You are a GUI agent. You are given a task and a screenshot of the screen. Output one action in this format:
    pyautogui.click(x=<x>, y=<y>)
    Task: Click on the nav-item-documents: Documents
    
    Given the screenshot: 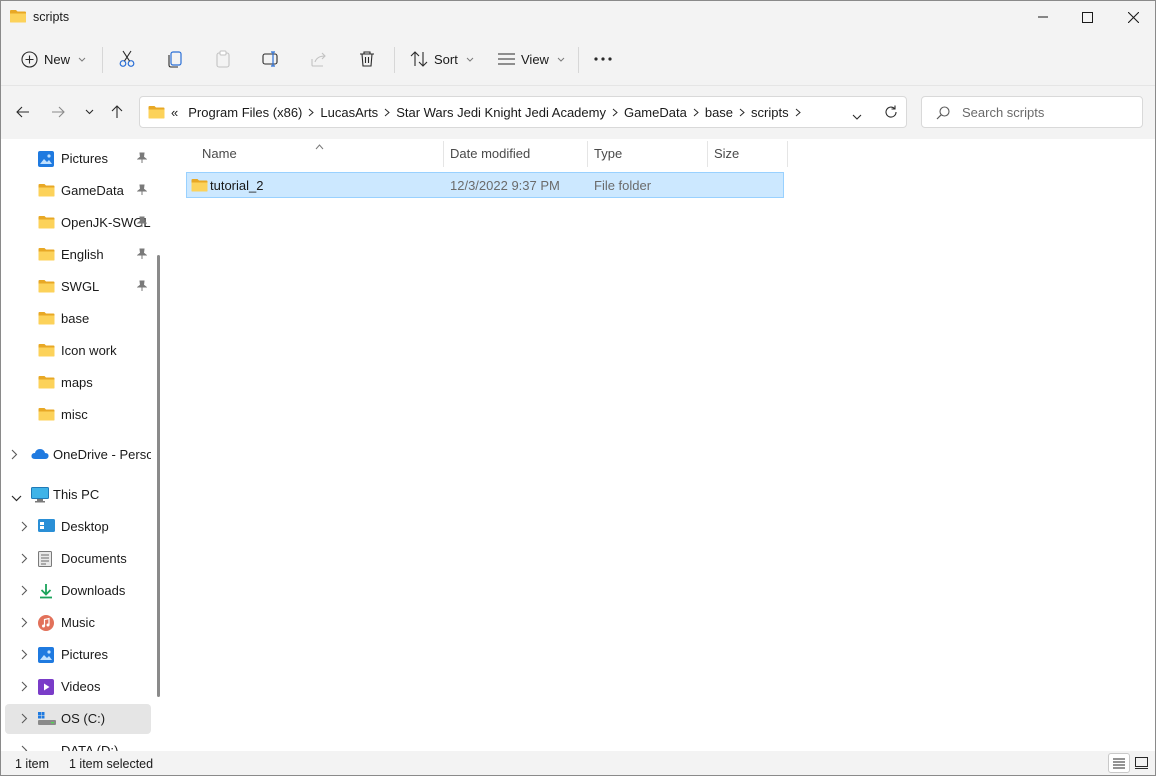 What is the action you would take?
    pyautogui.click(x=78, y=559)
    